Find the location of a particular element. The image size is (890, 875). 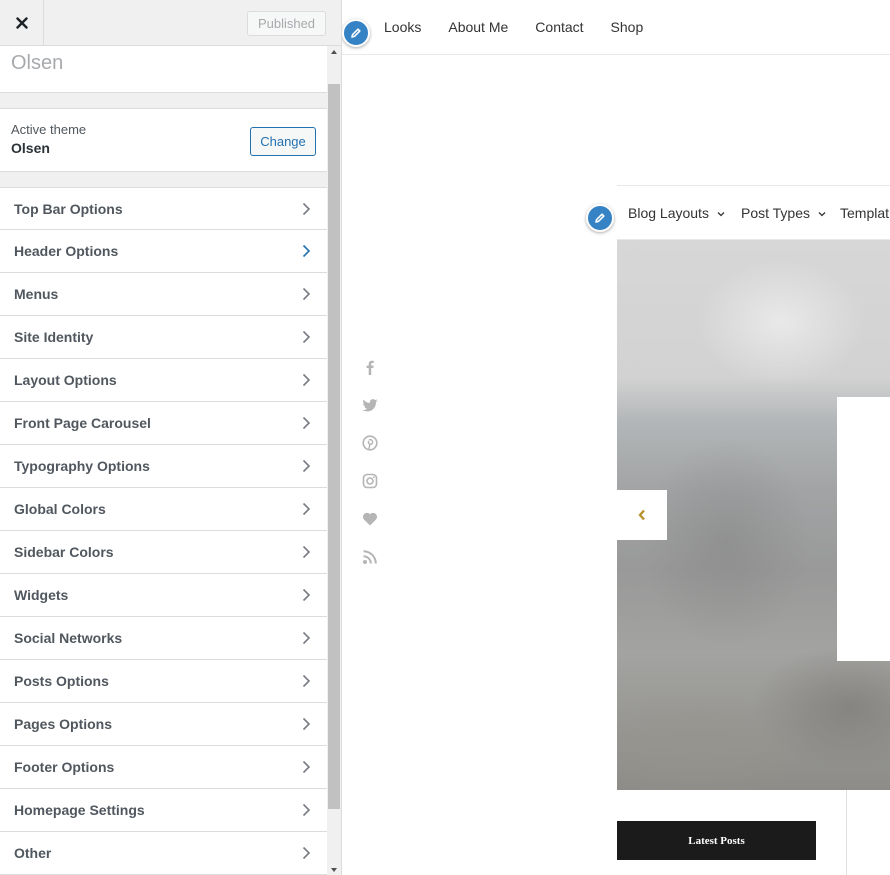

nav-item-label: Post Types is located at coordinates (776, 213).